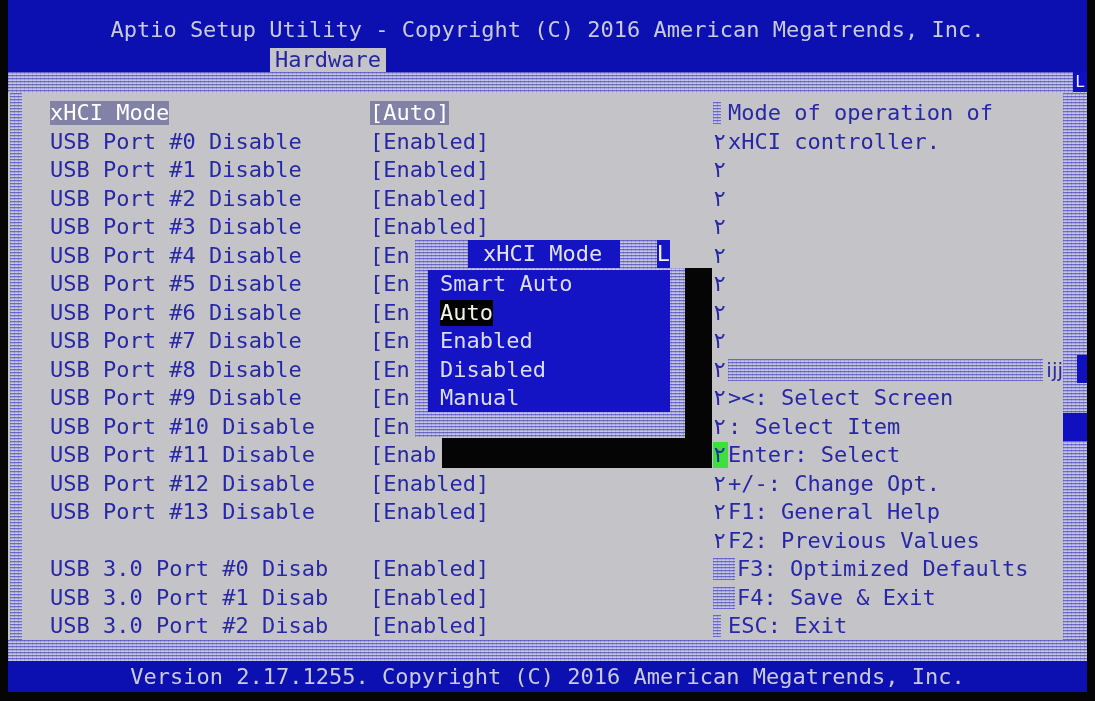 Image resolution: width=1095 pixels, height=701 pixels. I want to click on help-text: xHCI controller., so click(834, 141).